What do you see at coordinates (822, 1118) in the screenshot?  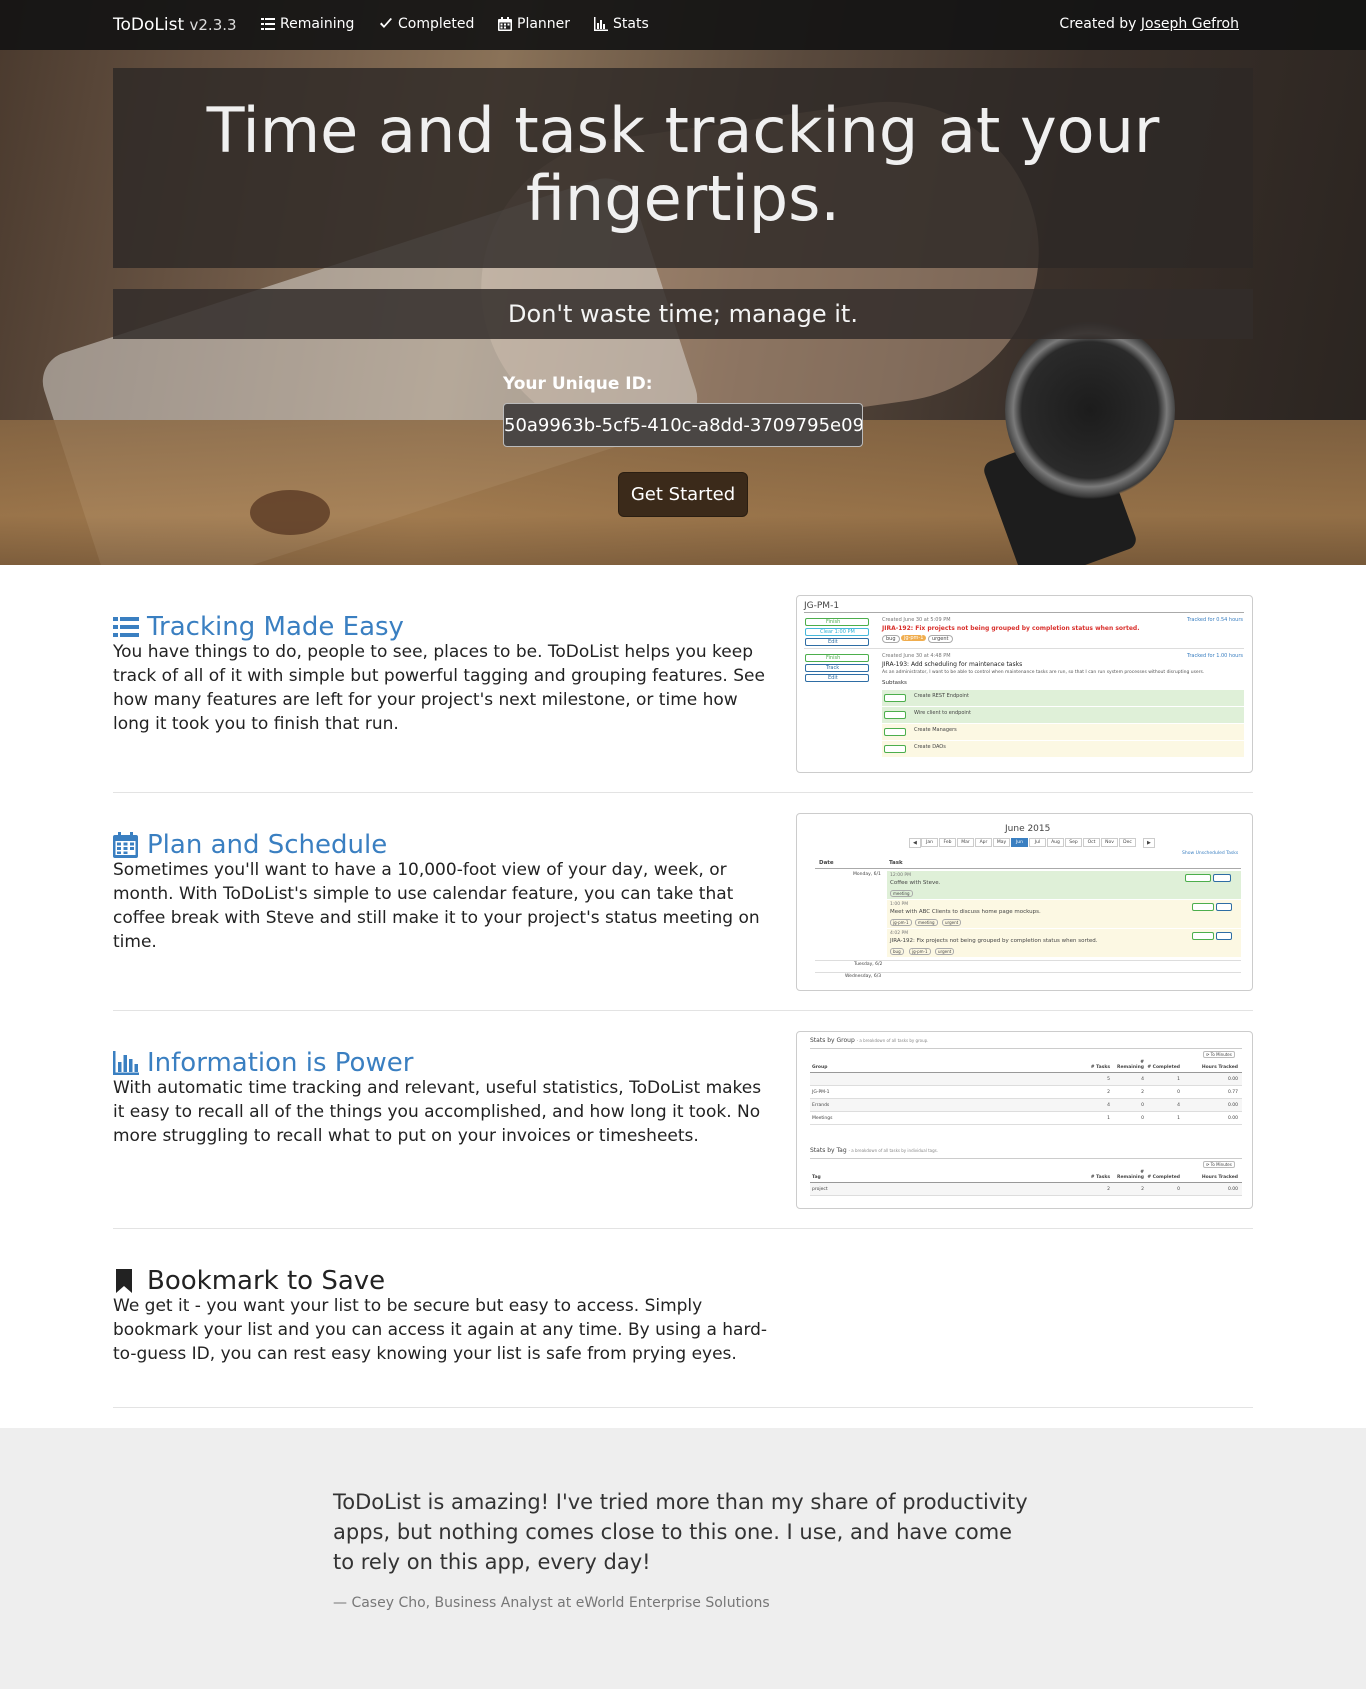 I see `stats-cell: Meetings` at bounding box center [822, 1118].